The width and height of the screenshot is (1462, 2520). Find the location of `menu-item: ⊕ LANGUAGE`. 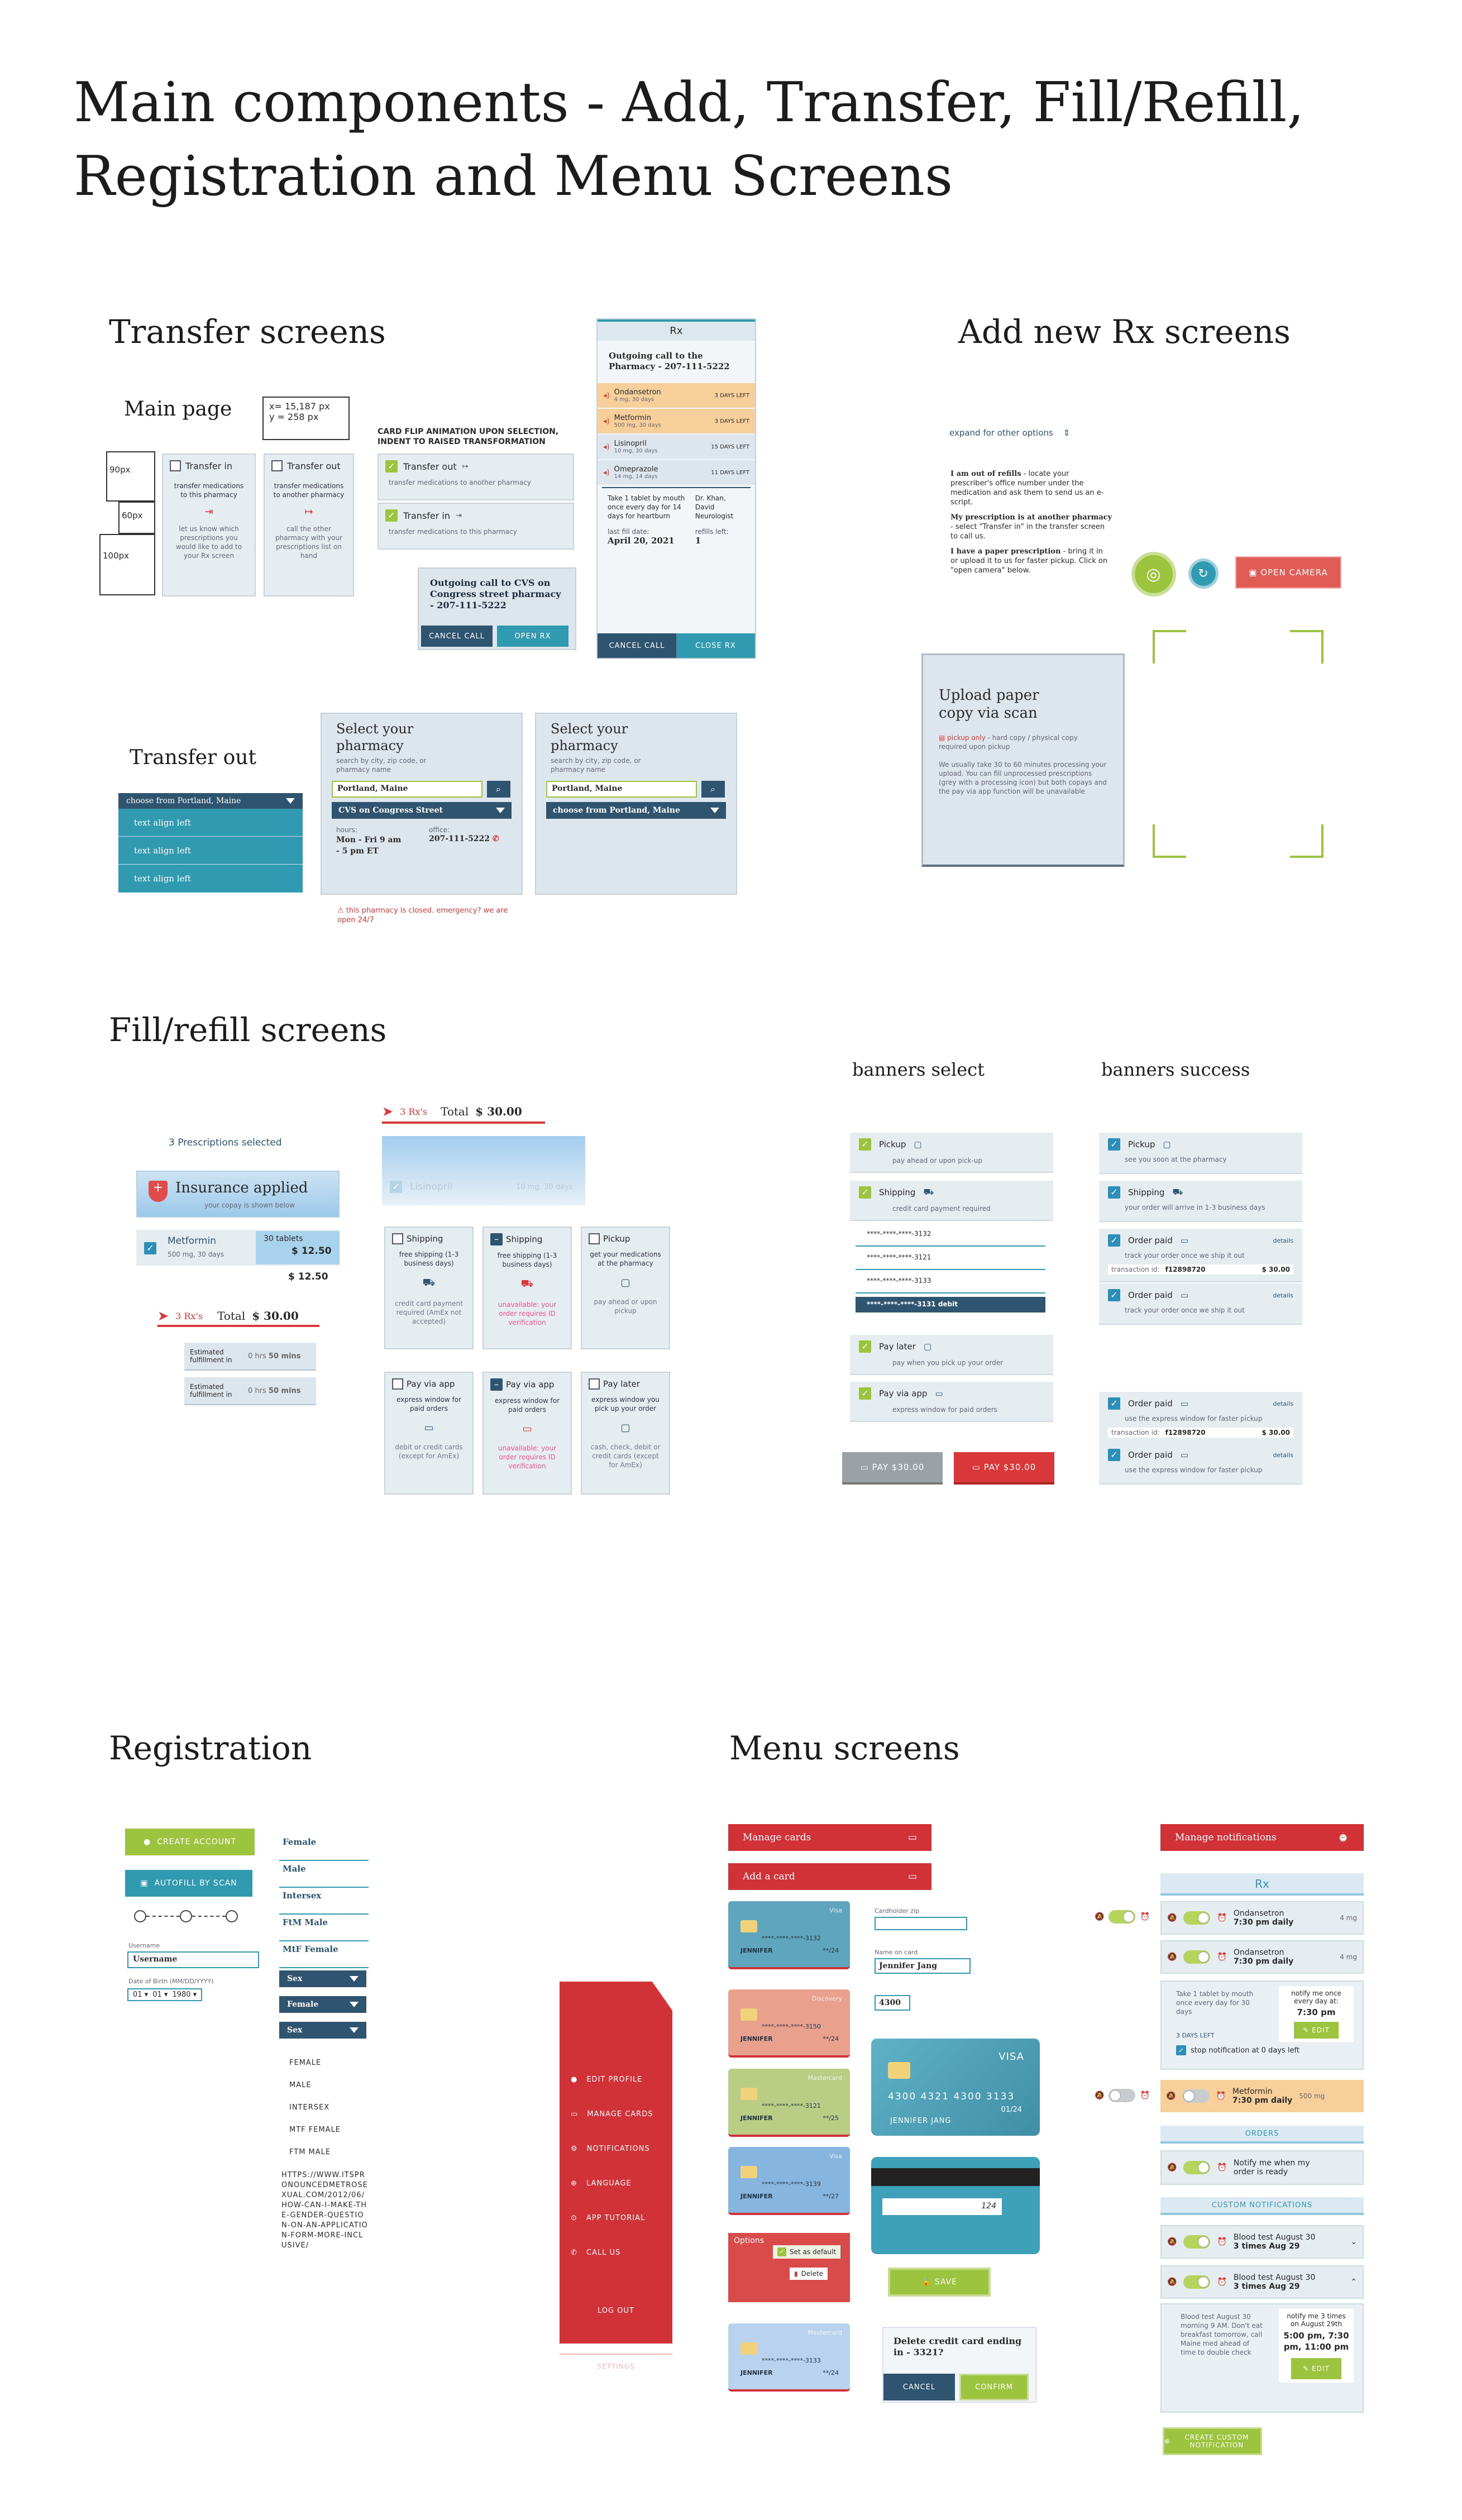

menu-item: ⊕ LANGUAGE is located at coordinates (616, 2183).